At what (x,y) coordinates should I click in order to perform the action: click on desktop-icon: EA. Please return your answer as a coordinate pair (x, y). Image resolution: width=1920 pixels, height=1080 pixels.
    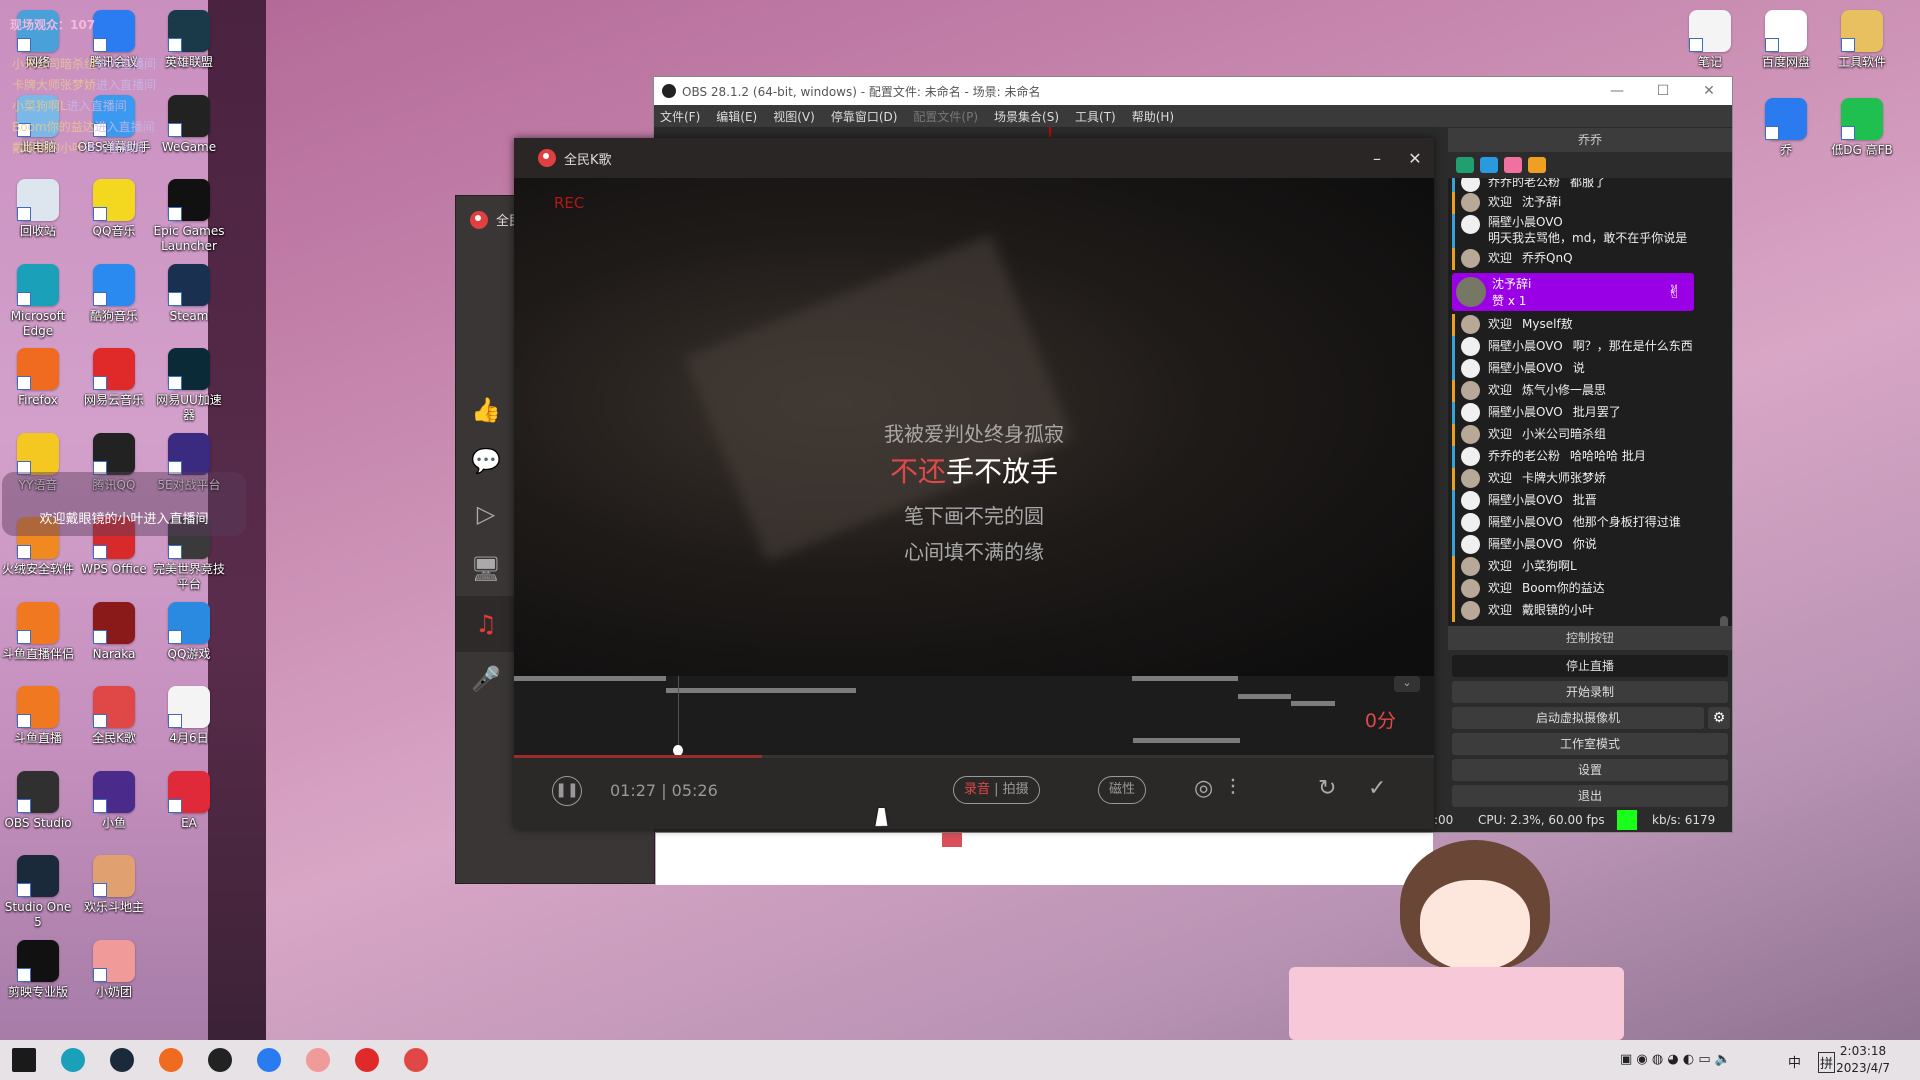
    Looking at the image, I should click on (189, 799).